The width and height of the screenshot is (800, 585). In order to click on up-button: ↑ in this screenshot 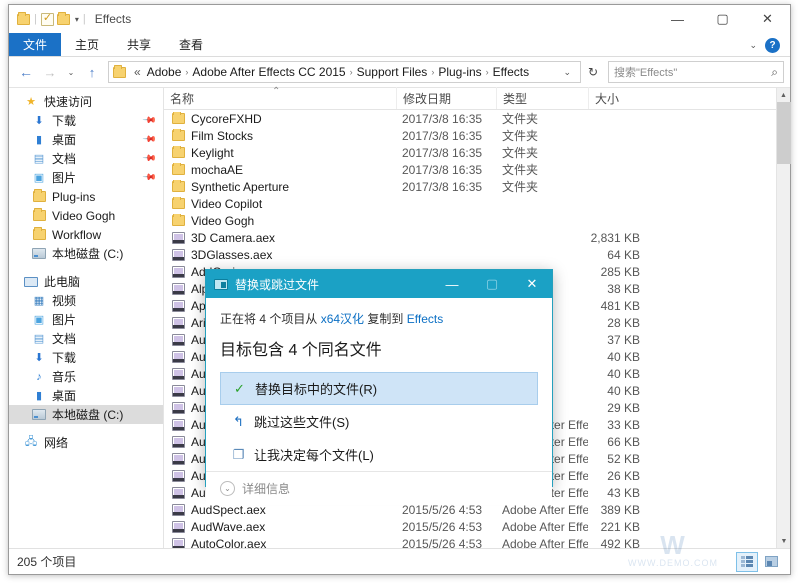, I will do `click(92, 72)`.